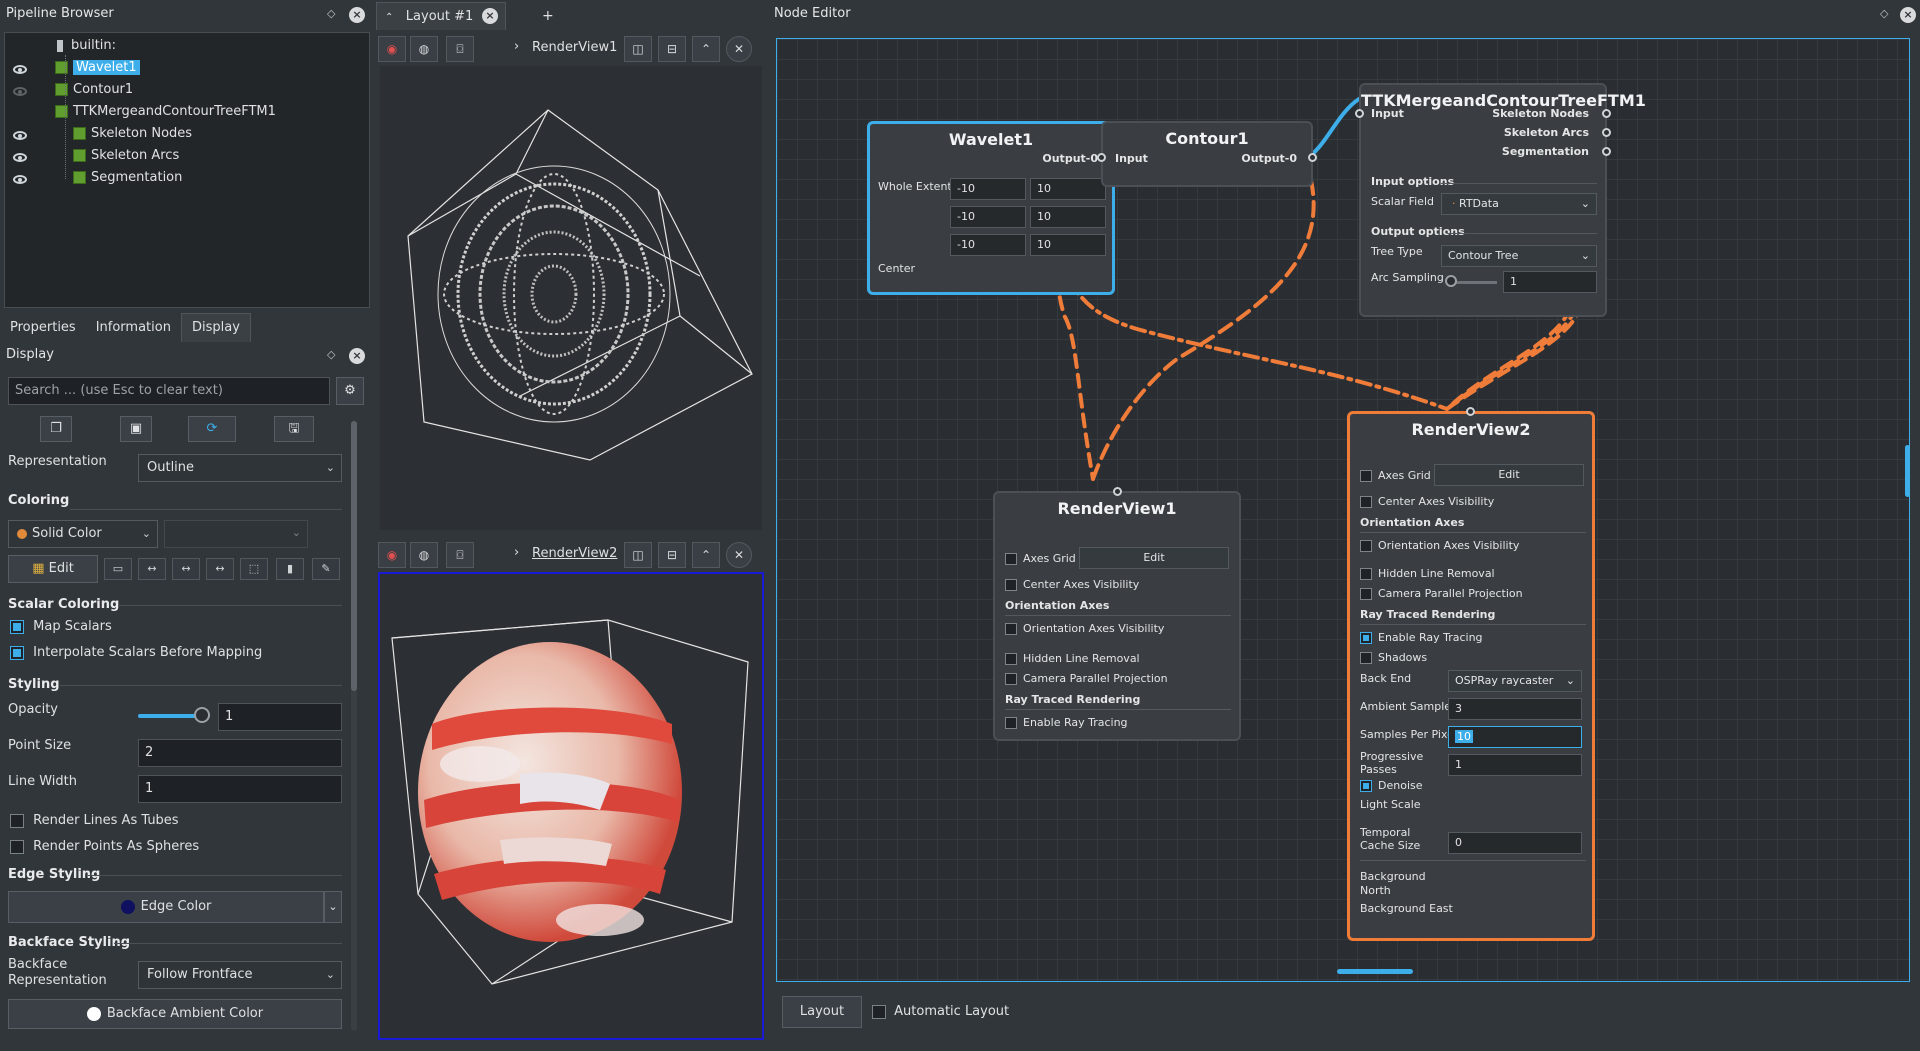 This screenshot has height=1051, width=1920. I want to click on vertical-scrollbar-thumb, so click(1907, 471).